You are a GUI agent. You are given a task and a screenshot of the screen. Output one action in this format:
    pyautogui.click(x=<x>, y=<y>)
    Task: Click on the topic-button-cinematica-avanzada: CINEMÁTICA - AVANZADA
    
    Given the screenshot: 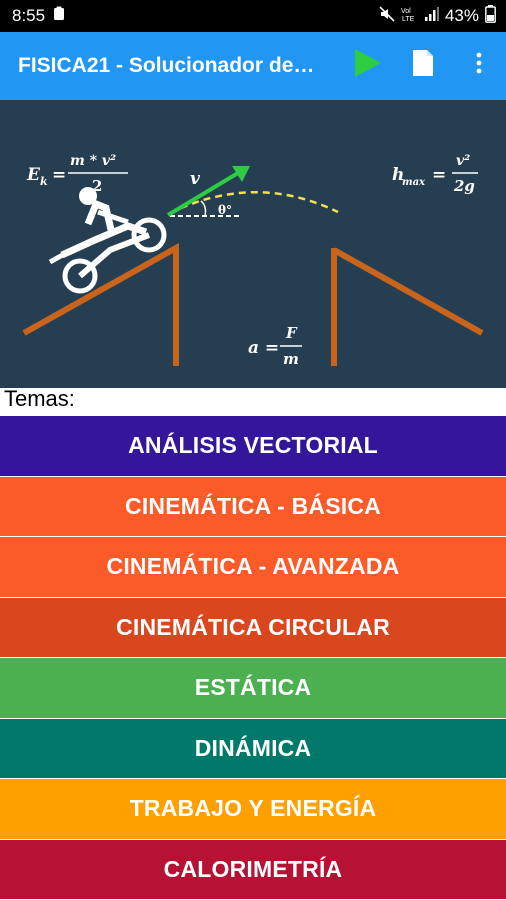 What is the action you would take?
    pyautogui.click(x=253, y=567)
    